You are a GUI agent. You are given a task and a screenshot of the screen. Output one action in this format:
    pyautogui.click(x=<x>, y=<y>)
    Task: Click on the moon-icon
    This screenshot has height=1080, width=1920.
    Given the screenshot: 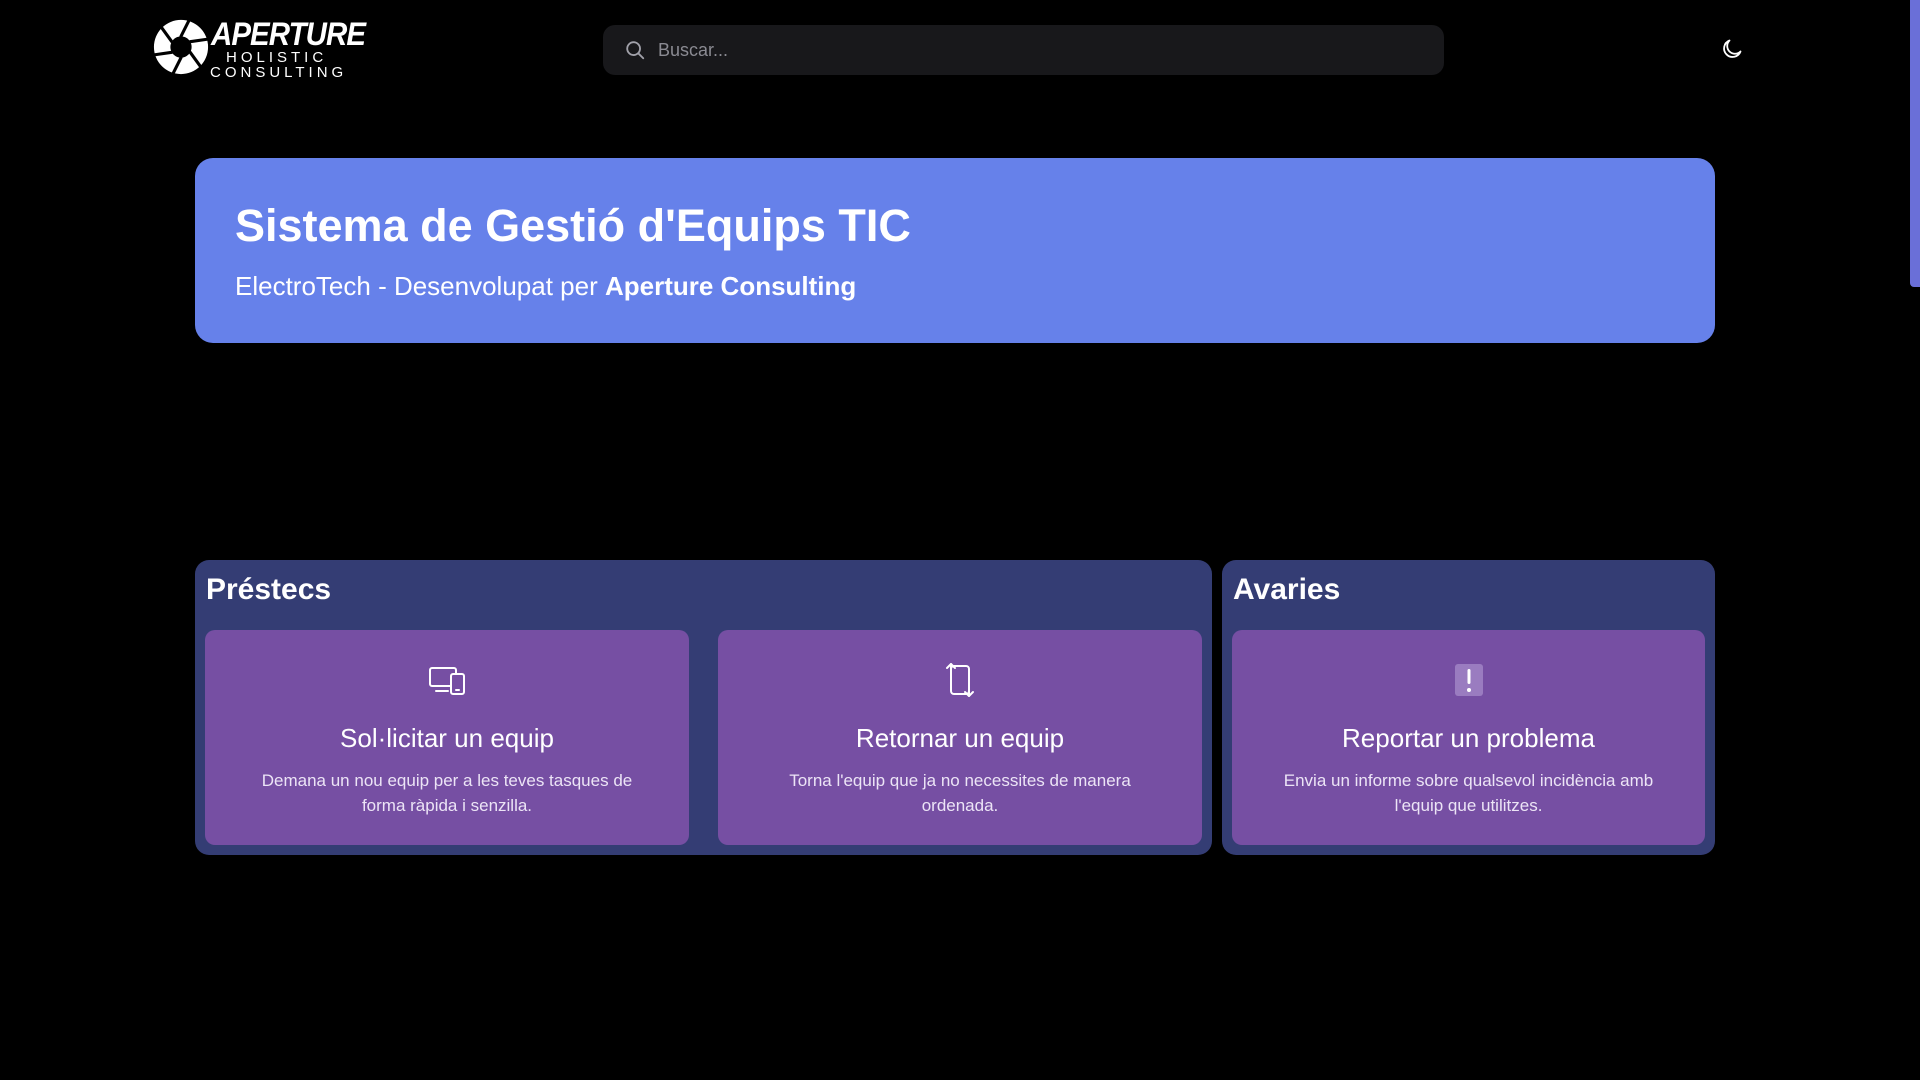 What is the action you would take?
    pyautogui.click(x=1732, y=51)
    